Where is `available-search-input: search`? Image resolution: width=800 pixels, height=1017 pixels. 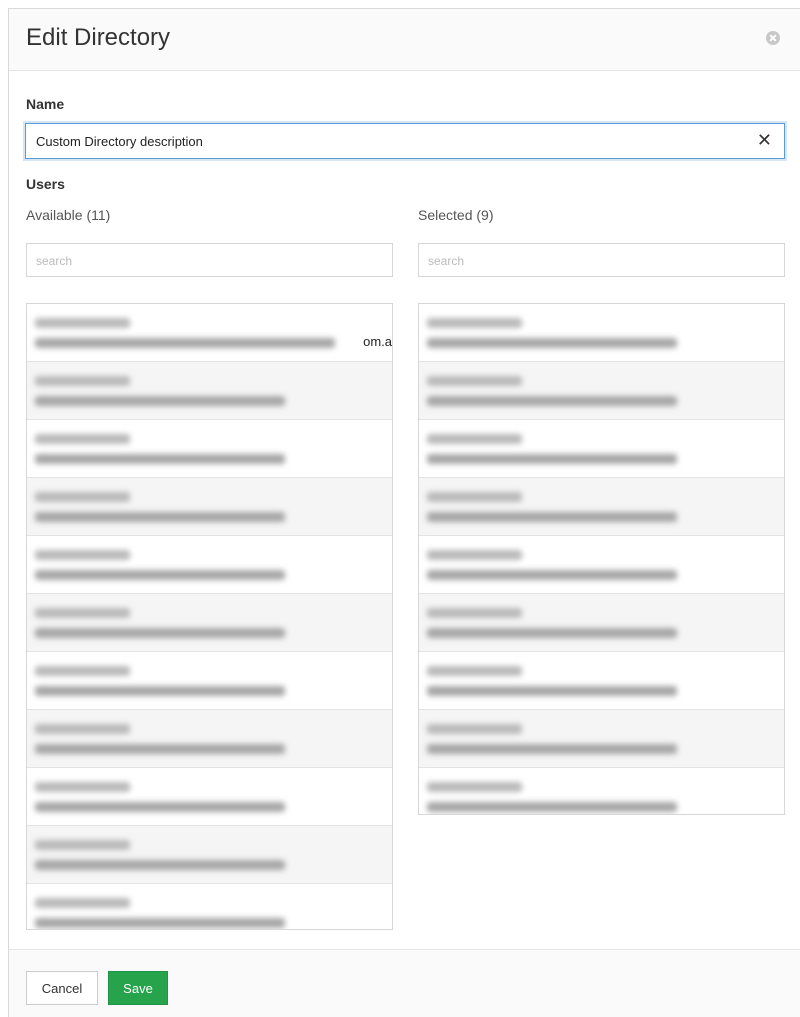 available-search-input: search is located at coordinates (209, 260).